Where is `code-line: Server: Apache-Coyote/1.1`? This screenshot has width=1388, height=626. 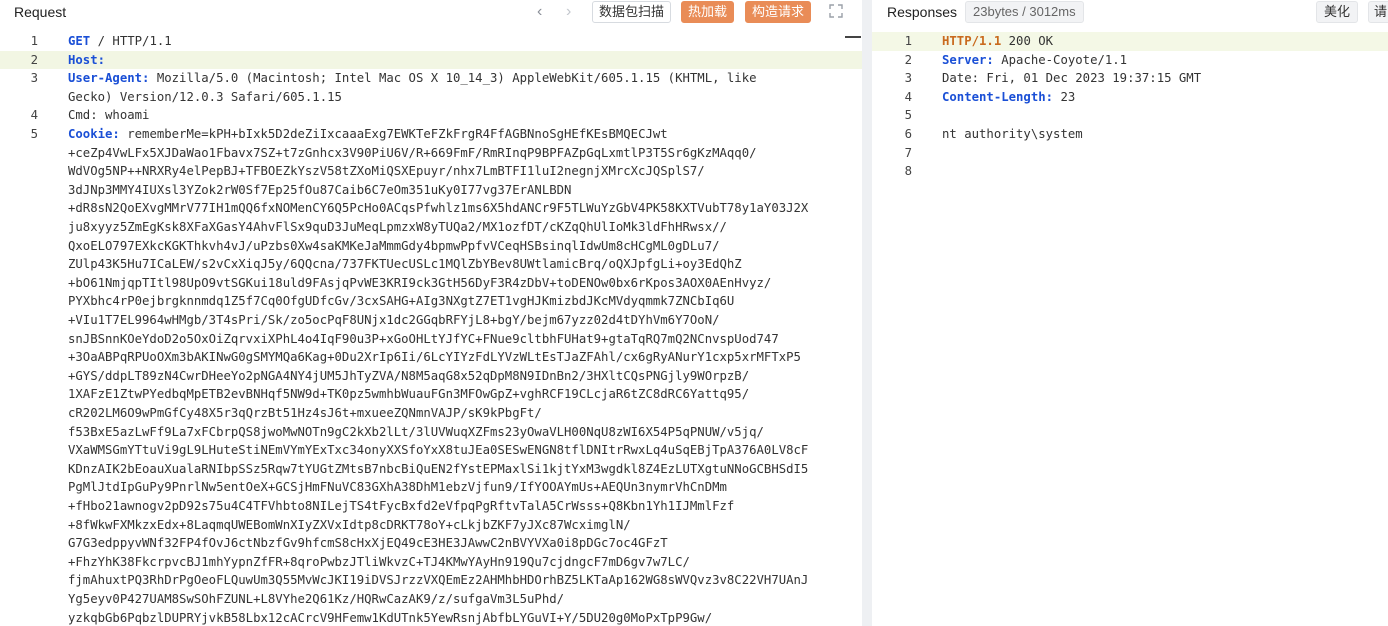
code-line: Server: Apache-Coyote/1.1 is located at coordinates (1035, 59).